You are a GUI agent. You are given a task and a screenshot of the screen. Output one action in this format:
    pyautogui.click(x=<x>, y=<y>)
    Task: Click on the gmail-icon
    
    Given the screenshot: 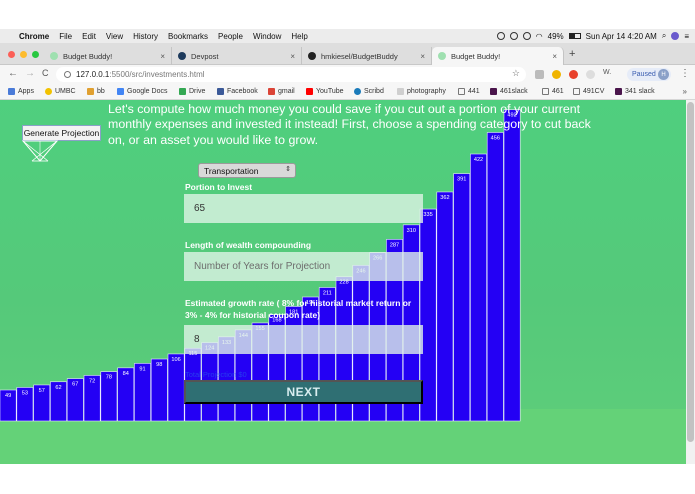 What is the action you would take?
    pyautogui.click(x=271, y=91)
    